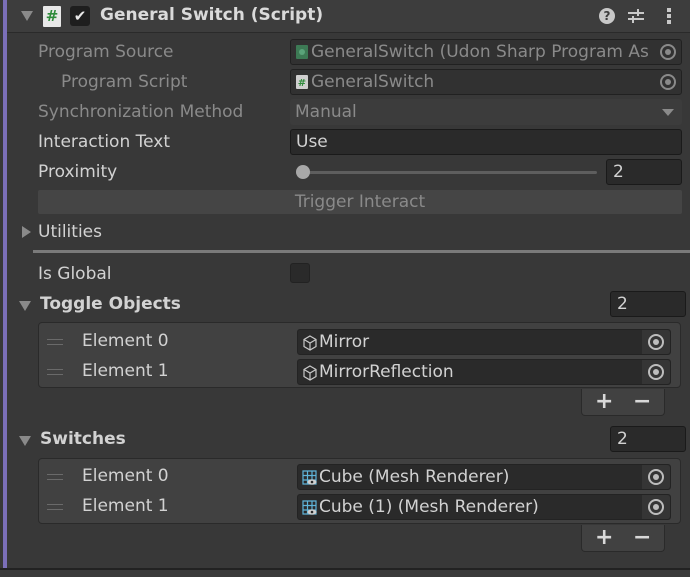 This screenshot has width=690, height=577. I want to click on object-field: MirrorReflection, so click(484, 372).